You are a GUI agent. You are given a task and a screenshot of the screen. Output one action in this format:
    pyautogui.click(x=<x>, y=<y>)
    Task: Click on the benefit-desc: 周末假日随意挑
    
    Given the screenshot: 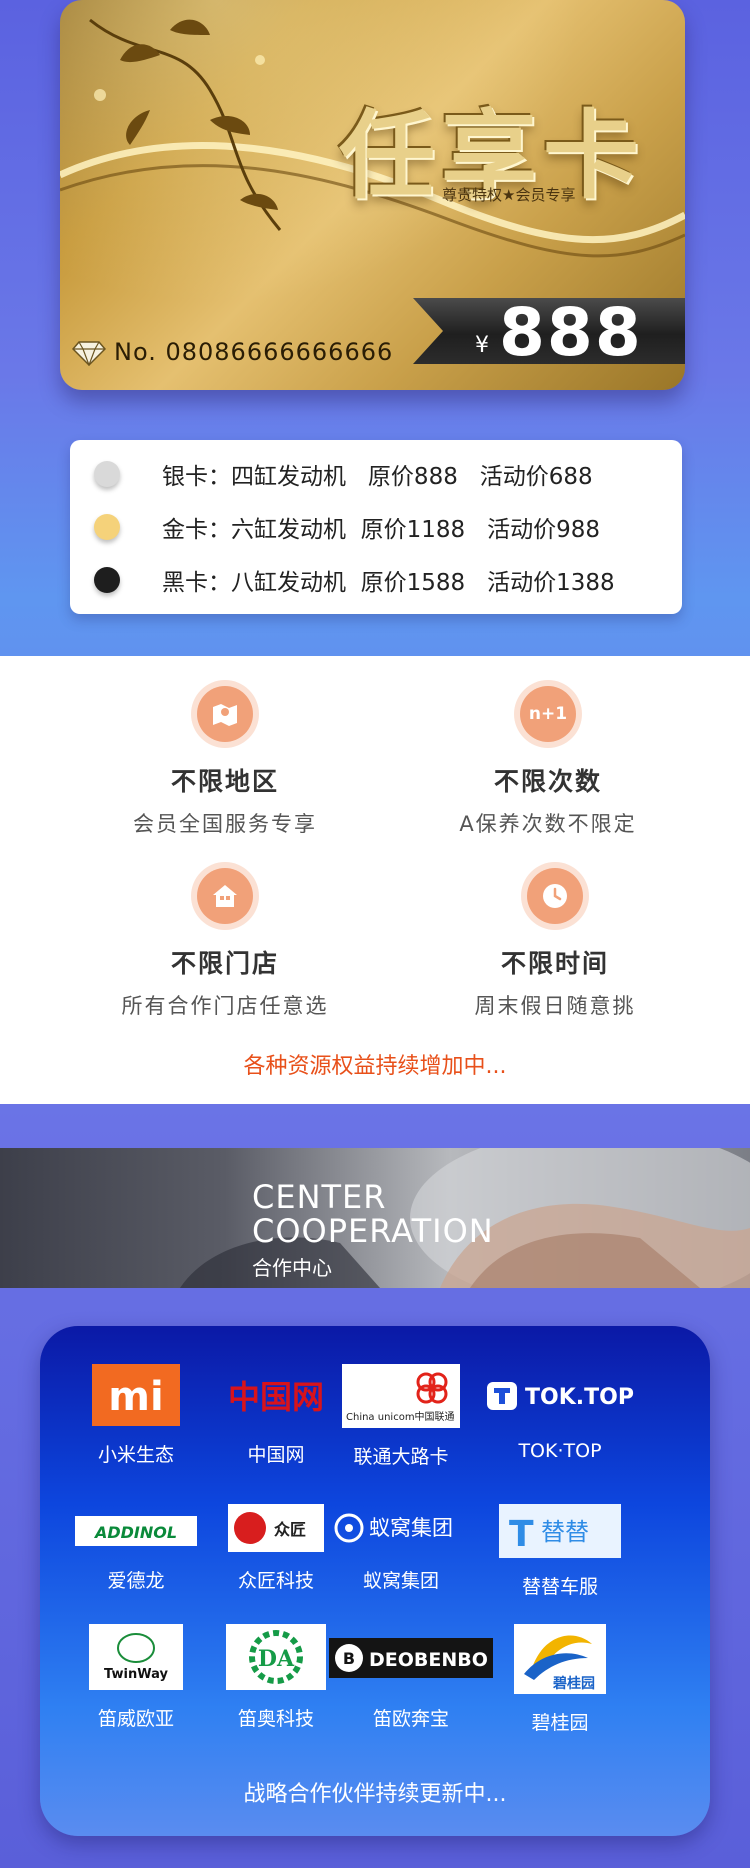 What is the action you would take?
    pyautogui.click(x=555, y=1006)
    